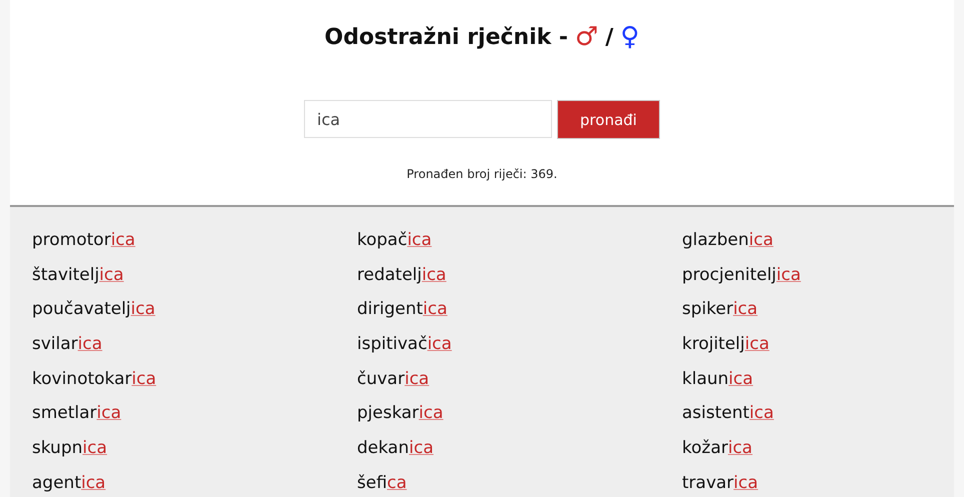  Describe the element at coordinates (395, 448) in the screenshot. I see `word-link: dekanica` at that location.